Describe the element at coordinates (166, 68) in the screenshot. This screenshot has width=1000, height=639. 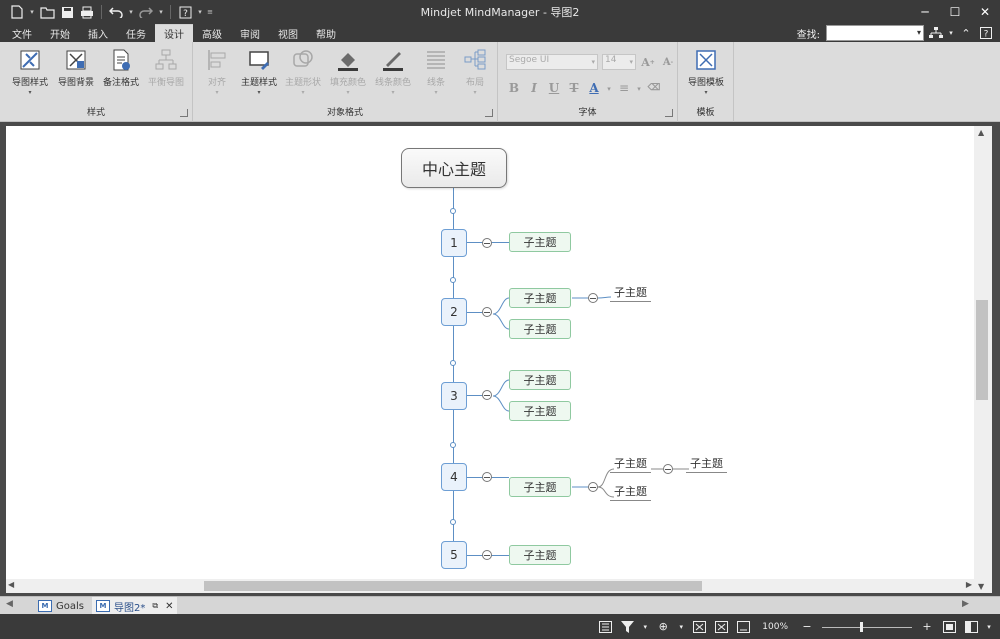
I see `balance-map-button: 平衡导图` at that location.